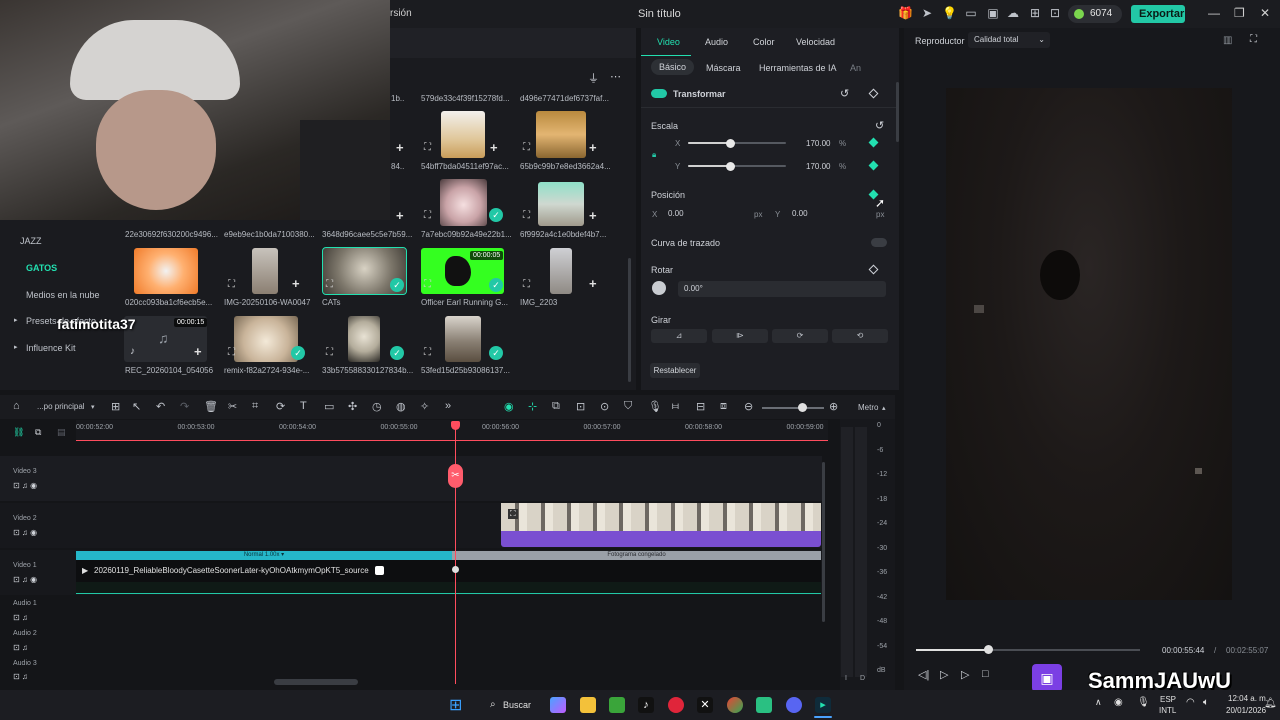 Image resolution: width=1280 pixels, height=720 pixels. I want to click on zoom-out-icon: ⊖, so click(748, 406).